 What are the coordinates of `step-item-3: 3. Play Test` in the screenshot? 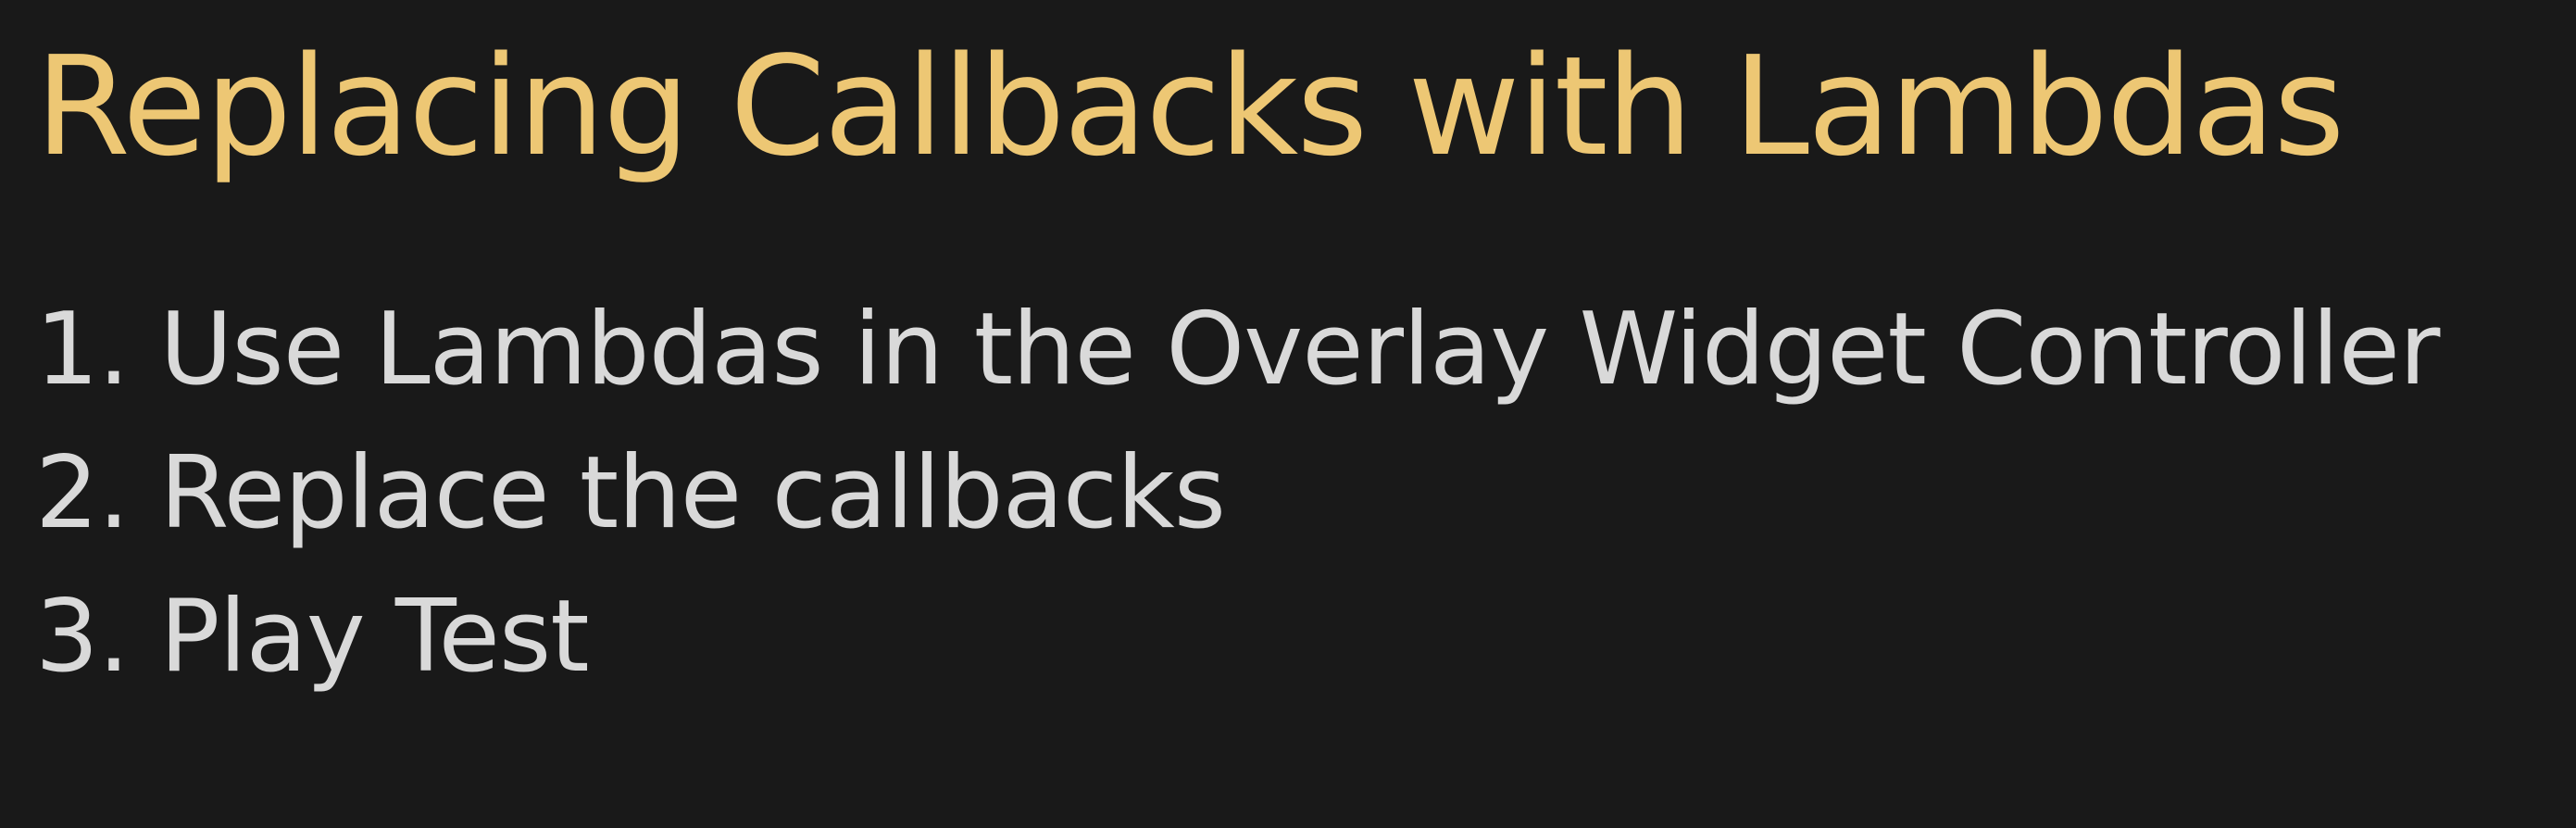 It's located at (312, 637).